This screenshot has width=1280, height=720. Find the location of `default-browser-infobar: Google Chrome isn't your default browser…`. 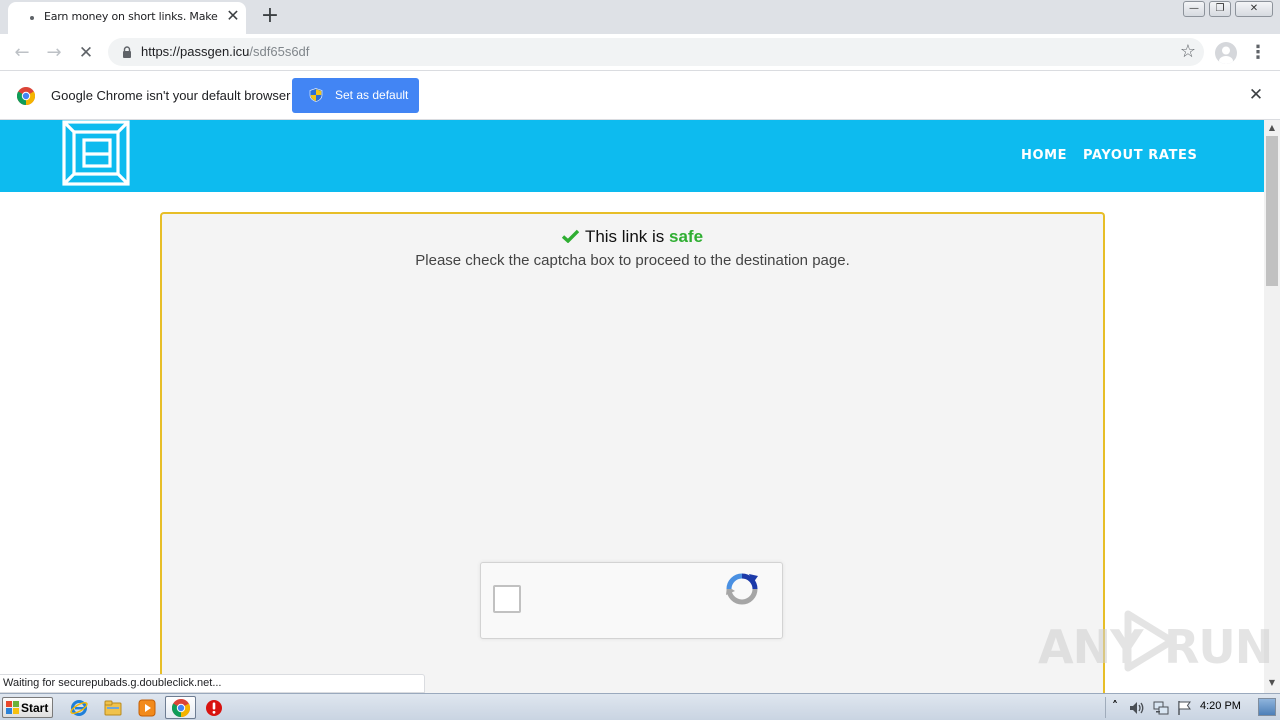

default-browser-infobar: Google Chrome isn't your default browser… is located at coordinates (640, 95).